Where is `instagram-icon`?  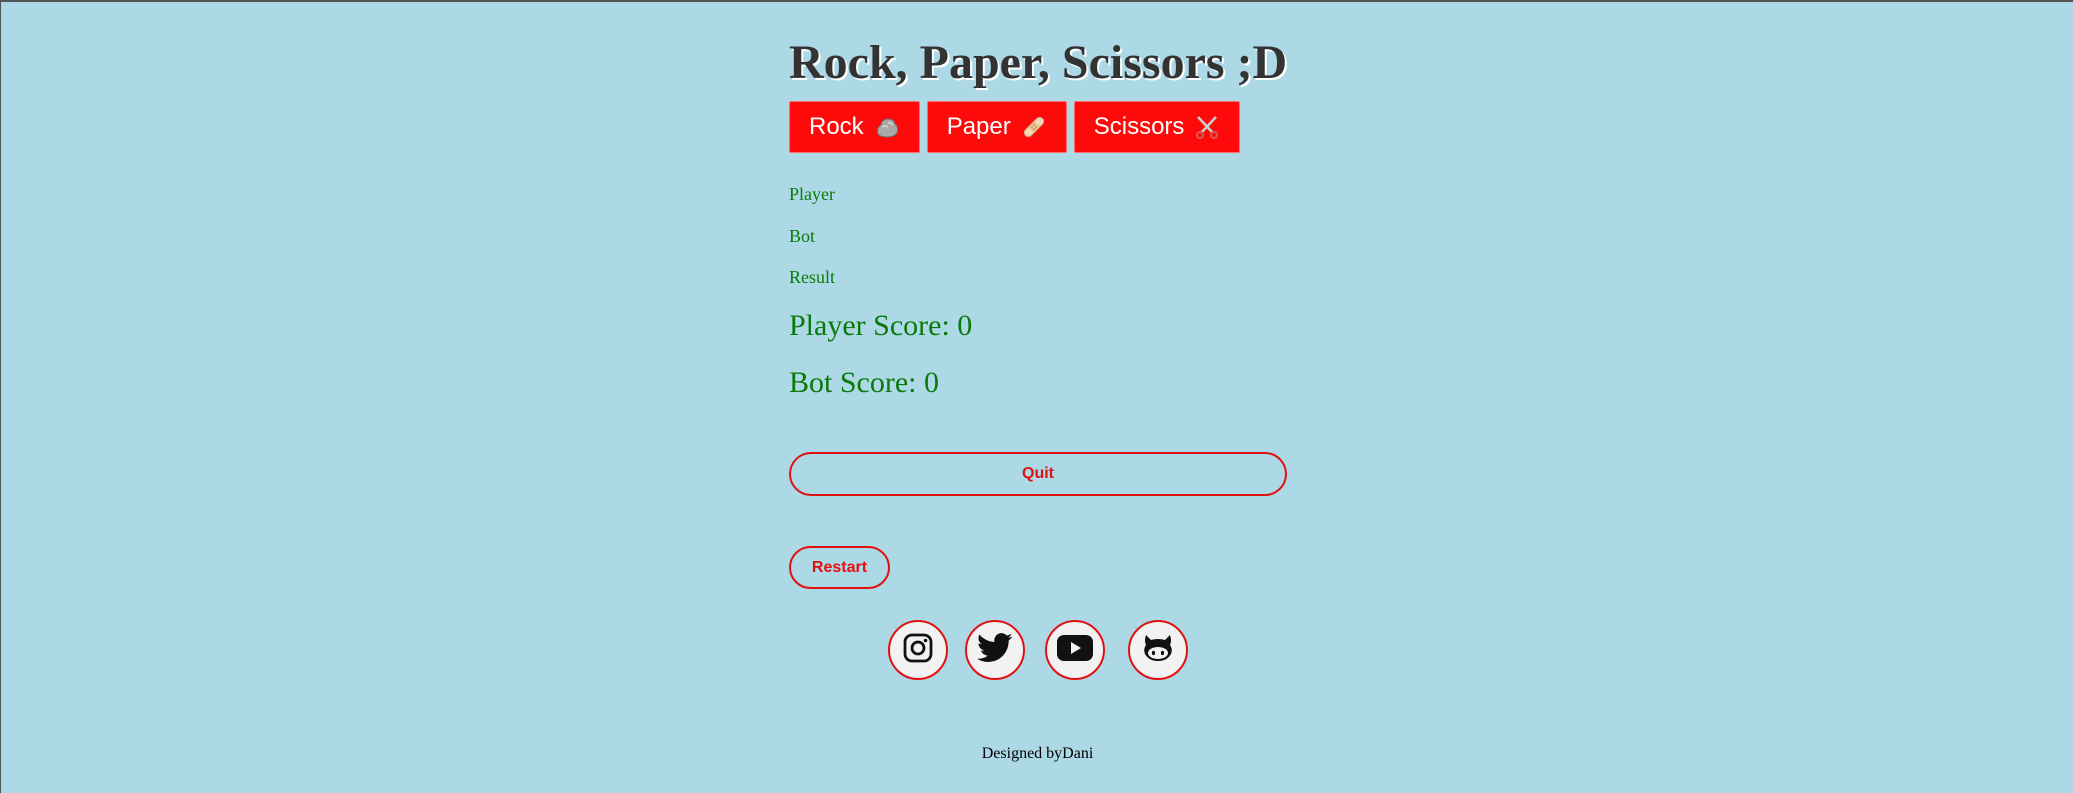 instagram-icon is located at coordinates (918, 650).